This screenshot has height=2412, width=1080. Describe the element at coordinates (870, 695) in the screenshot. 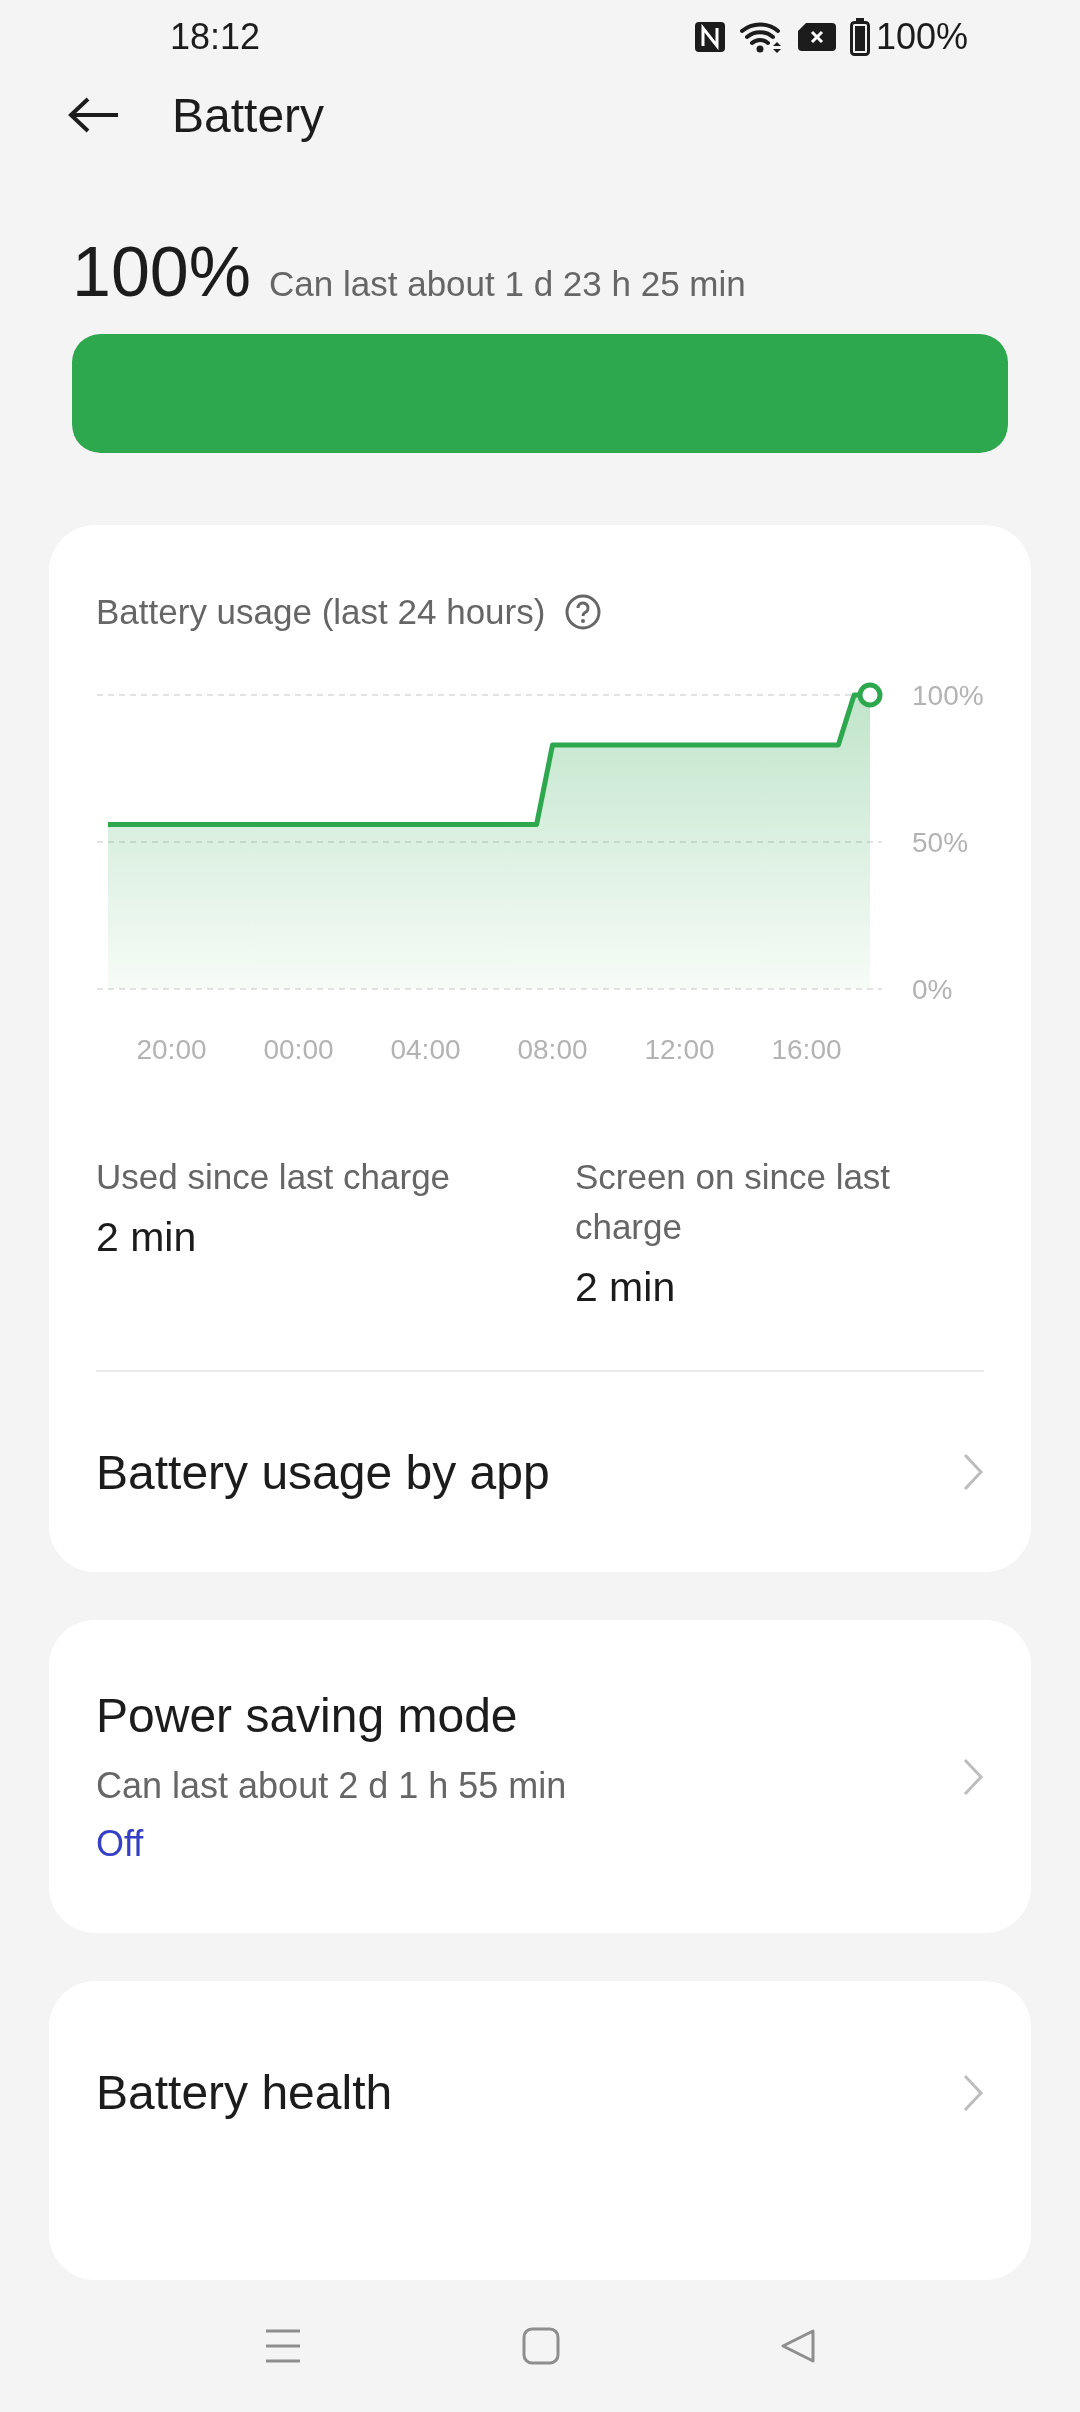

I see `current-point-marker` at that location.